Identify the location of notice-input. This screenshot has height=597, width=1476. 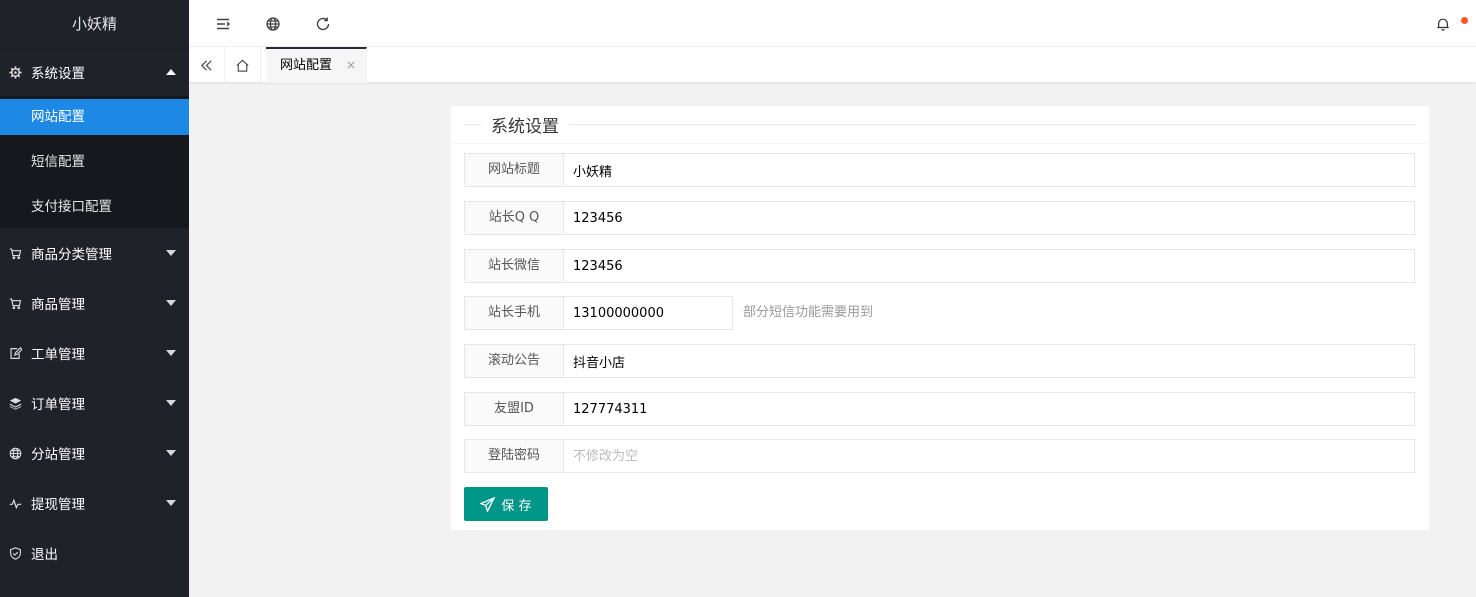
(989, 361).